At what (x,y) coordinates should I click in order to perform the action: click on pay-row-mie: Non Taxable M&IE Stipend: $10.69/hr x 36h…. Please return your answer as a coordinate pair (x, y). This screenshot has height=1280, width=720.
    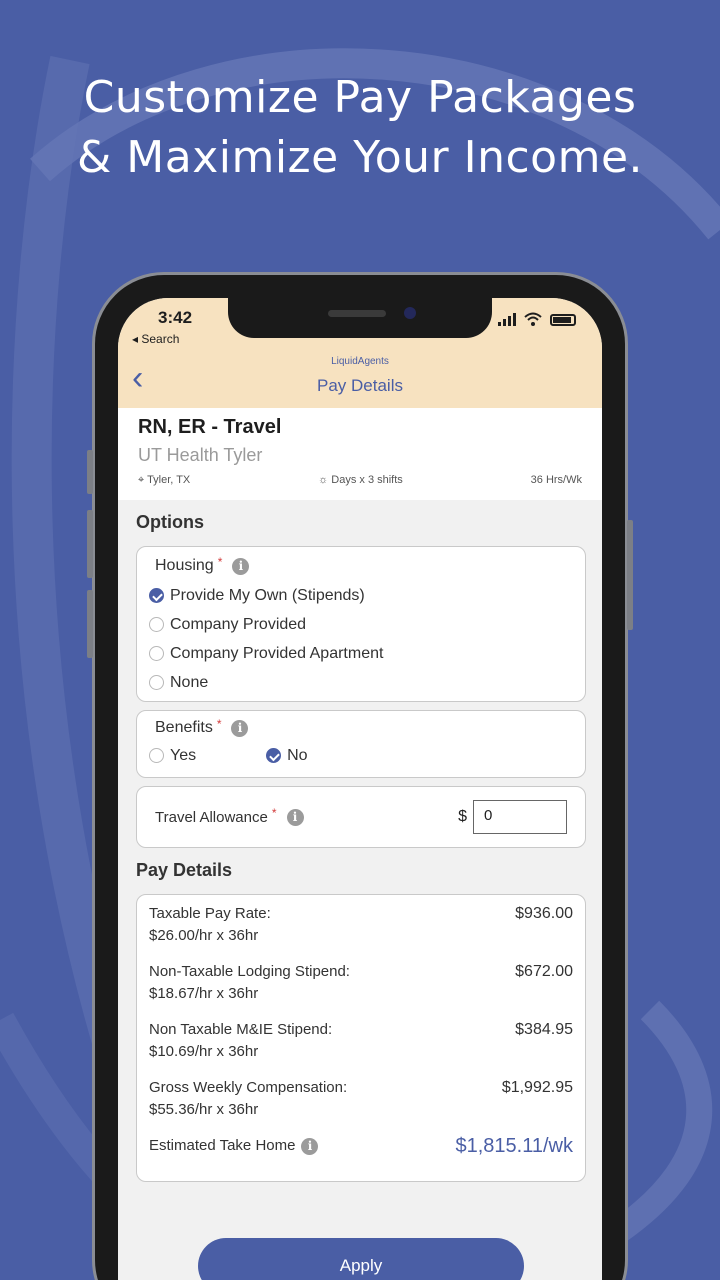
    Looking at the image, I should click on (361, 1041).